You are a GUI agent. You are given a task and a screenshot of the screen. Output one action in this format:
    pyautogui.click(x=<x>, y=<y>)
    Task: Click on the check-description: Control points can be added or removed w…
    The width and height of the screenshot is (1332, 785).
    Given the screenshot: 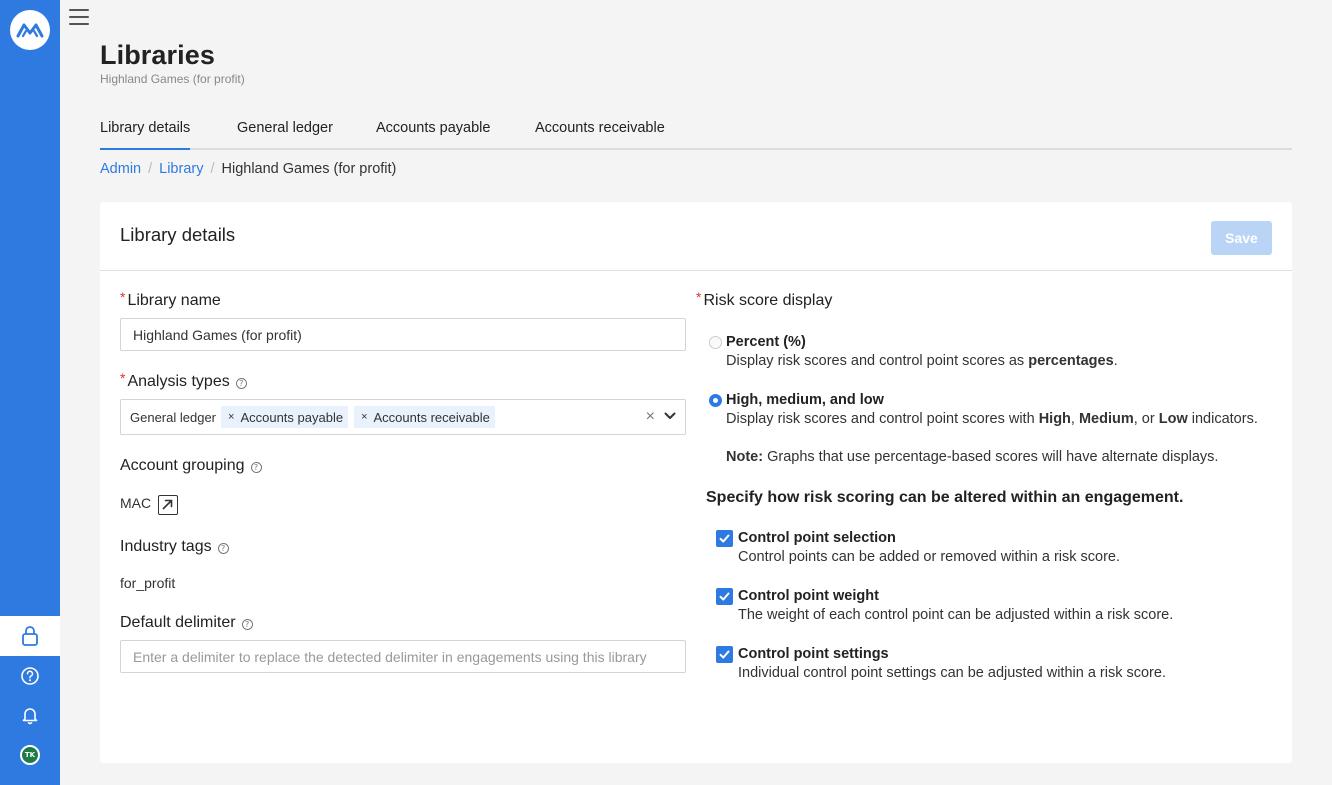 What is the action you would take?
    pyautogui.click(x=929, y=557)
    